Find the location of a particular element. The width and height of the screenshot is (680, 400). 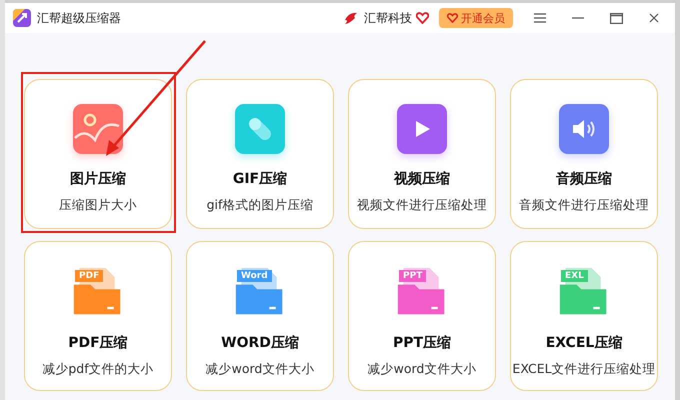

tool-card: PDF PDF压缩 减少pdf文件的大小 is located at coordinates (98, 316).